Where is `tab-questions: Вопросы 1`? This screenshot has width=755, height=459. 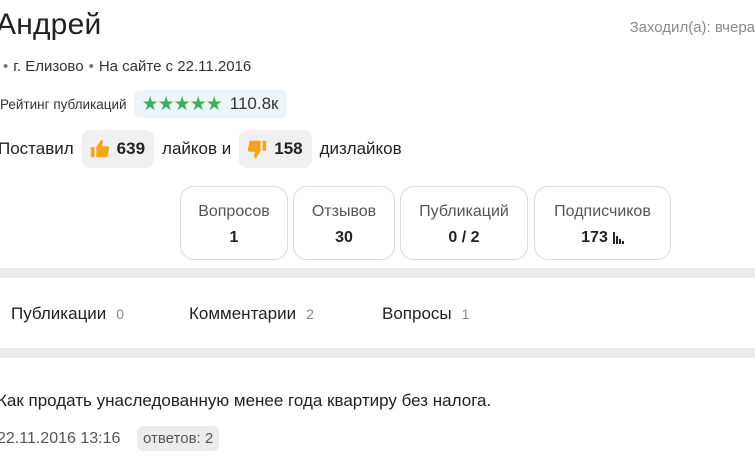
tab-questions: Вопросы 1 is located at coordinates (425, 314).